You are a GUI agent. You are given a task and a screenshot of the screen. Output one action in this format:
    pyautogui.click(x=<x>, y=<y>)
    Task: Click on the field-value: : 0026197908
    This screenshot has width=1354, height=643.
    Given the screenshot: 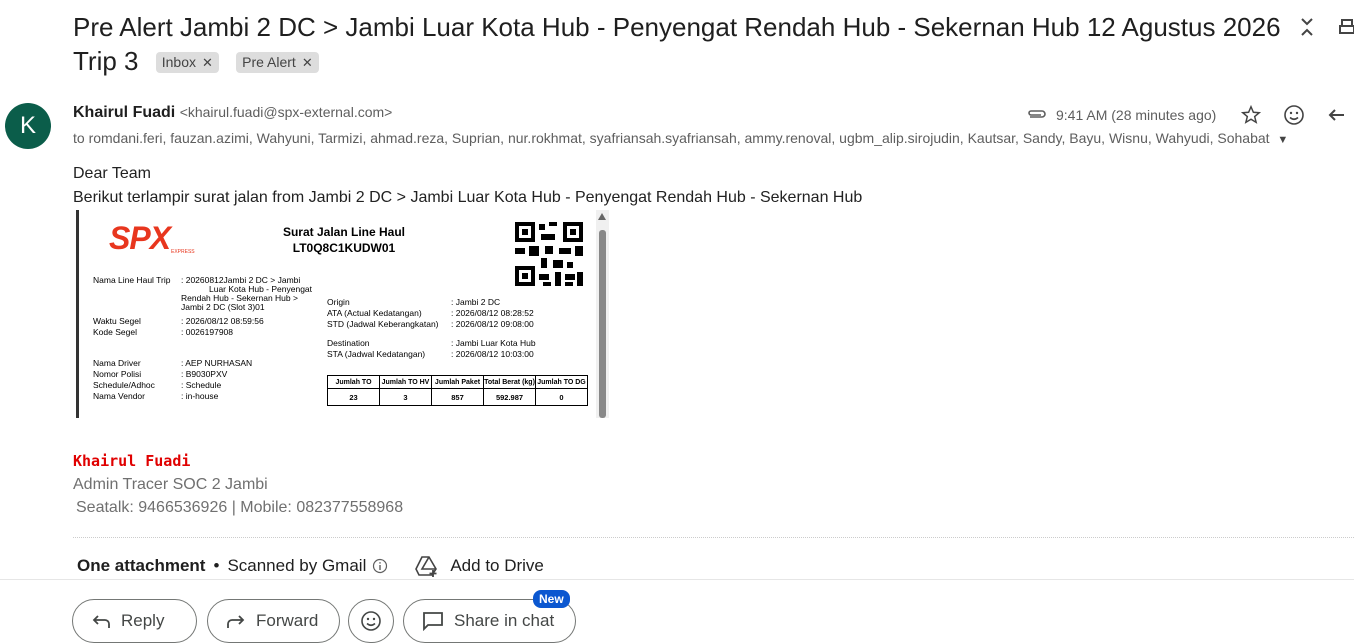 What is the action you would take?
    pyautogui.click(x=207, y=332)
    